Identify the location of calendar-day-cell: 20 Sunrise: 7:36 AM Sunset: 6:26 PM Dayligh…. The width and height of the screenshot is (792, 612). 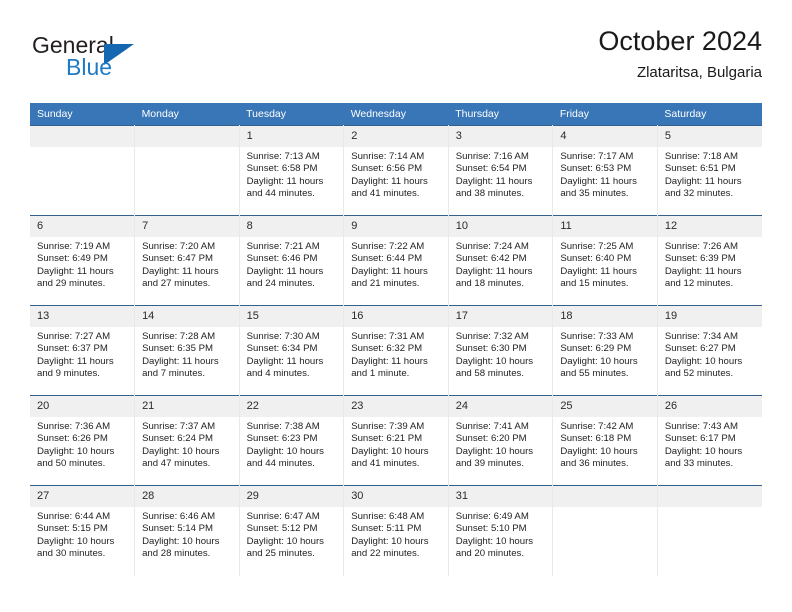
(83, 440).